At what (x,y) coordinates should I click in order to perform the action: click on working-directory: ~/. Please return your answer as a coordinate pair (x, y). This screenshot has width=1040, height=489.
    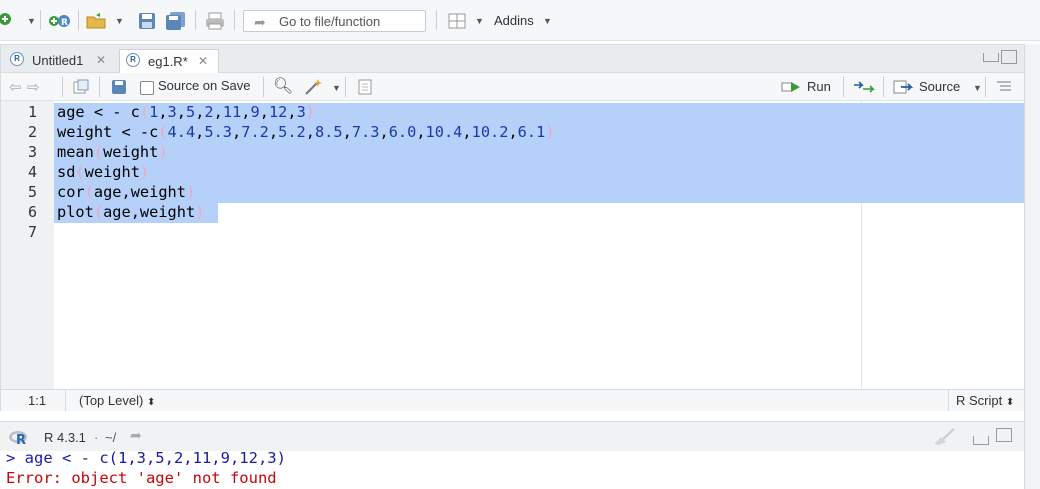
    Looking at the image, I should click on (110, 437).